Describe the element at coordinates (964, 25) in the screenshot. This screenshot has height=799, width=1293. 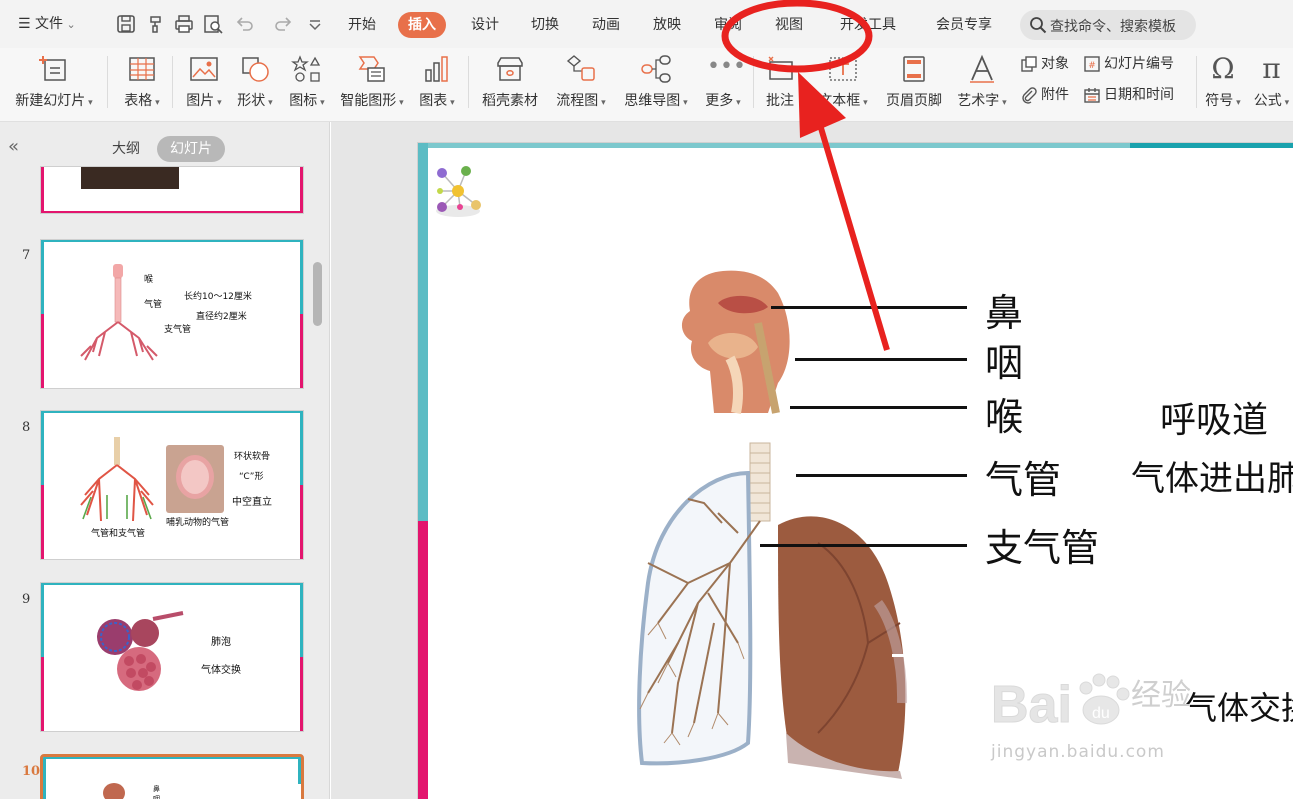
I see `tab-membership: 会员专享` at that location.